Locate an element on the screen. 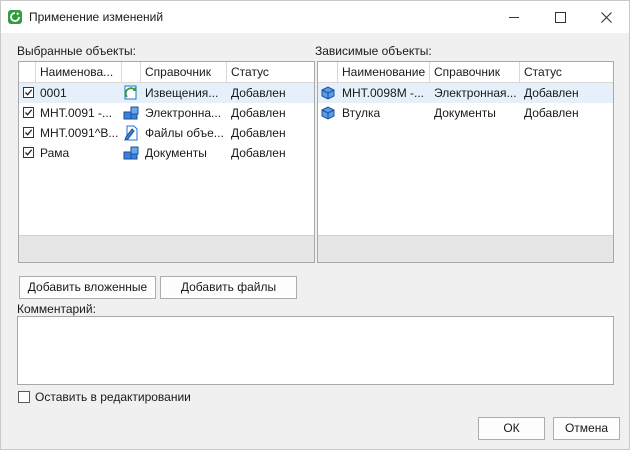  dependent-objects-label: Зависимые объекты: is located at coordinates (373, 51).